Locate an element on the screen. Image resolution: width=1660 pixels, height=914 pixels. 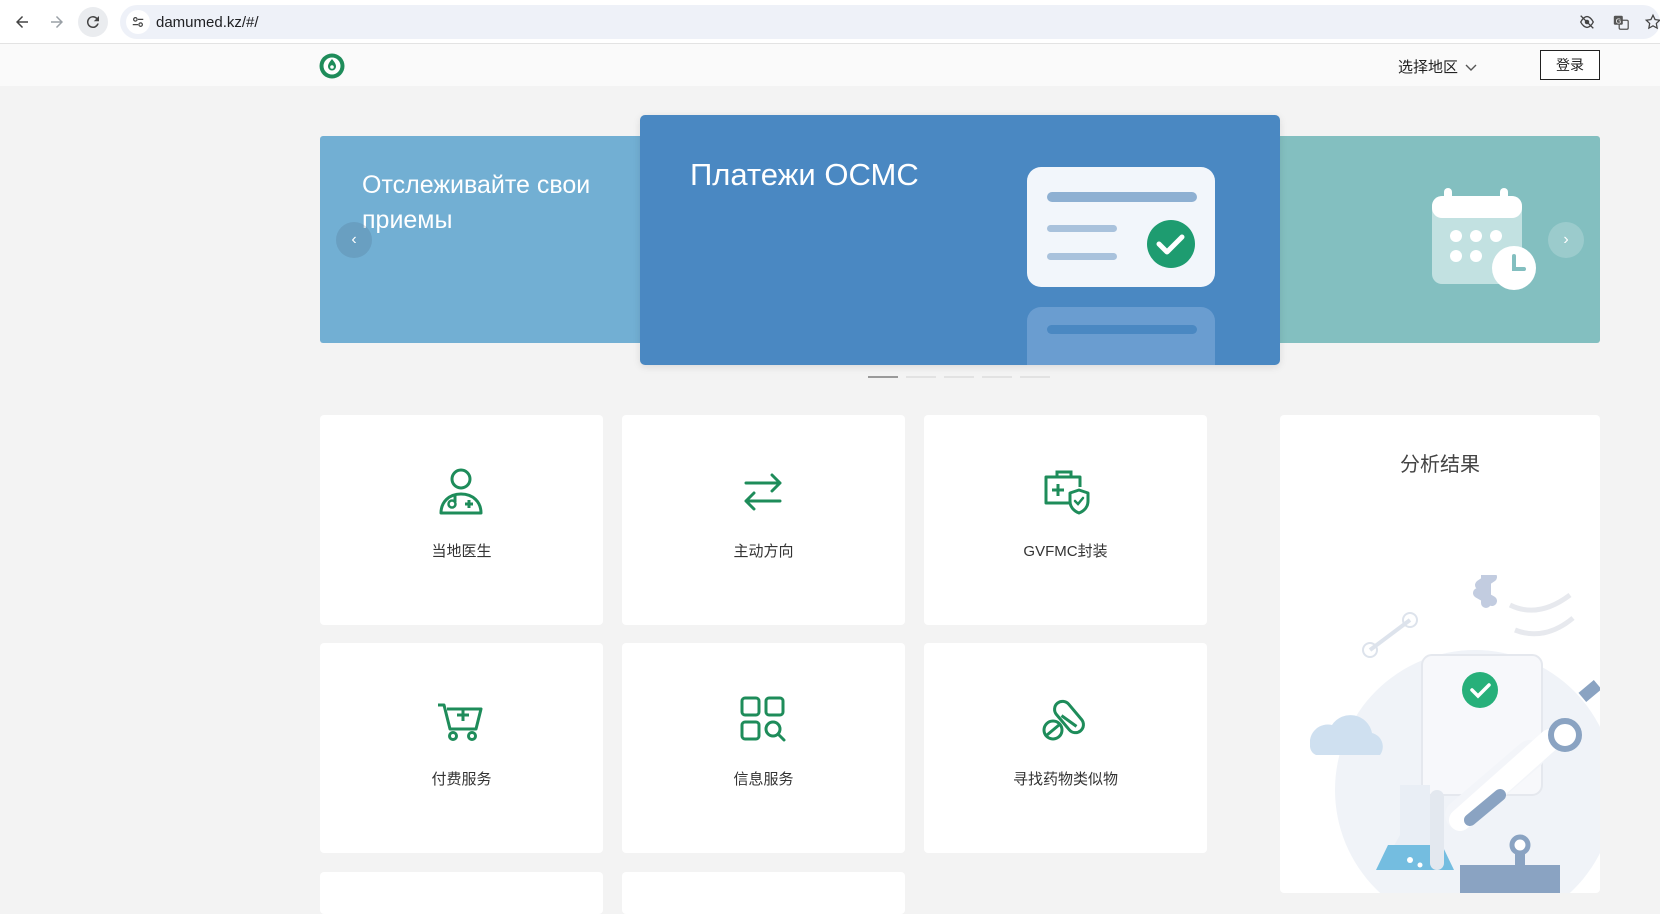
laboratory-illustration is located at coordinates (1455, 734).